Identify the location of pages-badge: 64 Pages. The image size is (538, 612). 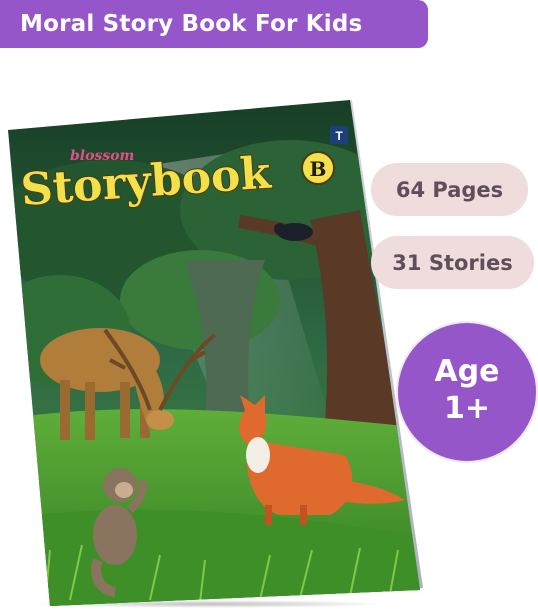
(449, 189).